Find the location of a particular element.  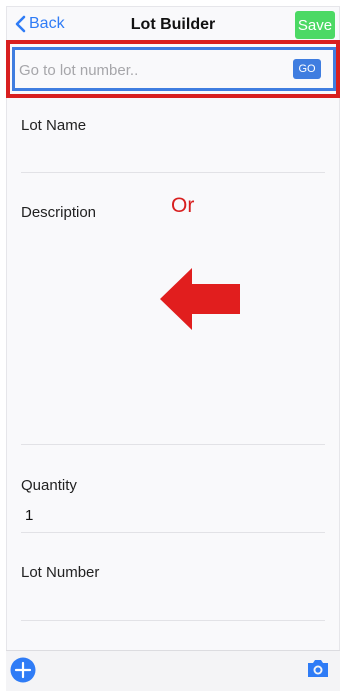

description-label: Description is located at coordinates (59, 212).